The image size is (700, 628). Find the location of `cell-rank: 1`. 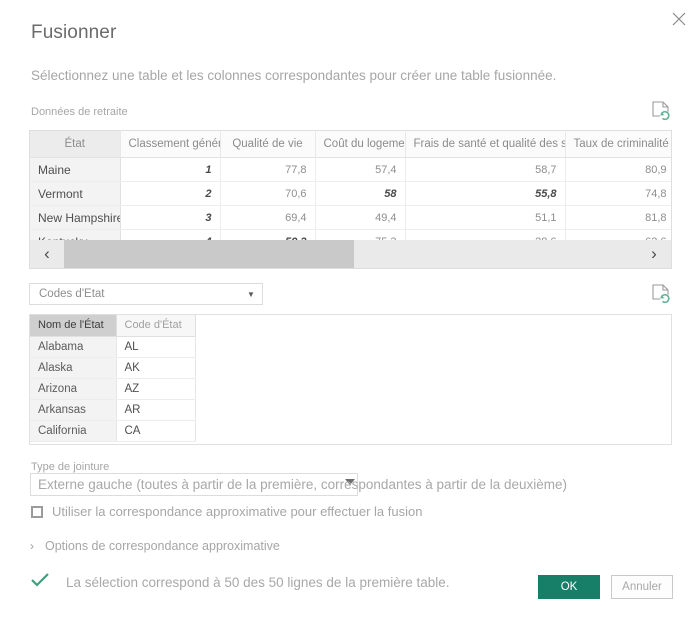

cell-rank: 1 is located at coordinates (170, 169).